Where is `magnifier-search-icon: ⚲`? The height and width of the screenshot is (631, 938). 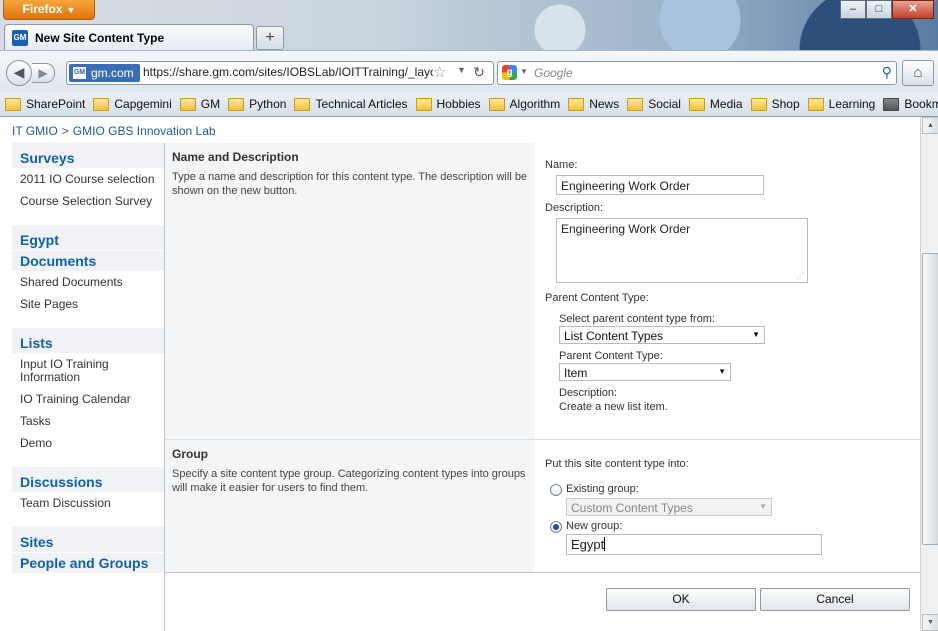 magnifier-search-icon: ⚲ is located at coordinates (887, 72).